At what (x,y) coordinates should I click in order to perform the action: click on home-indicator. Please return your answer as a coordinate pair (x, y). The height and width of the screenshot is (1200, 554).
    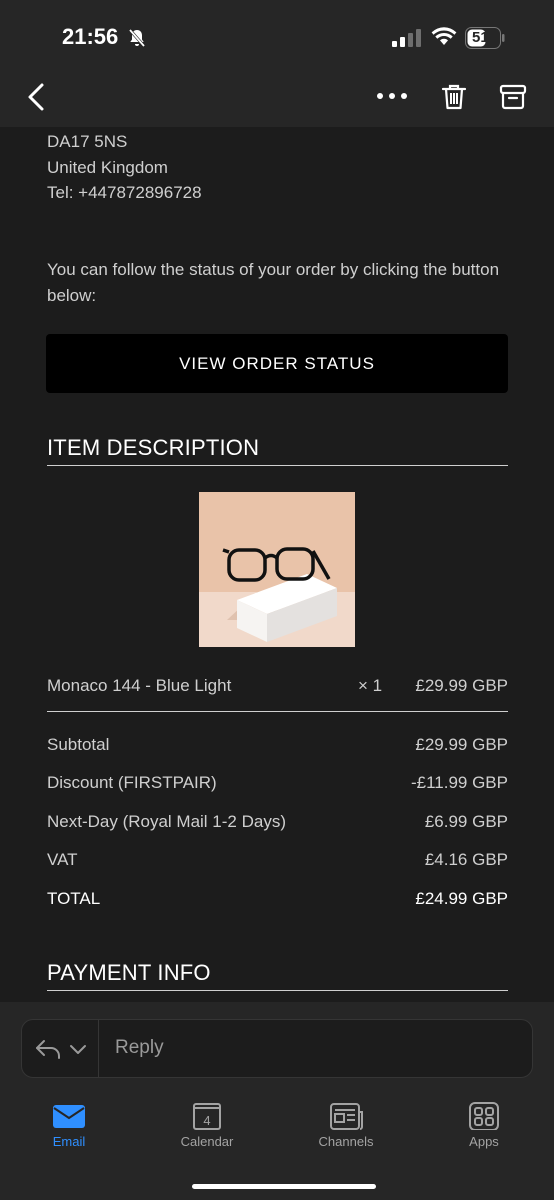
    Looking at the image, I should click on (284, 1186).